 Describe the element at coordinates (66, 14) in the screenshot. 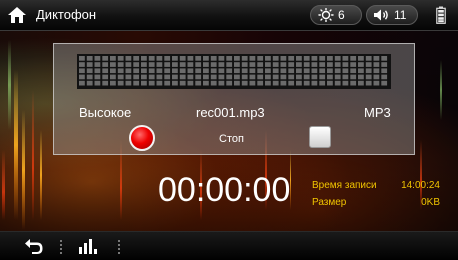

I see `page-title: Диктофон` at that location.